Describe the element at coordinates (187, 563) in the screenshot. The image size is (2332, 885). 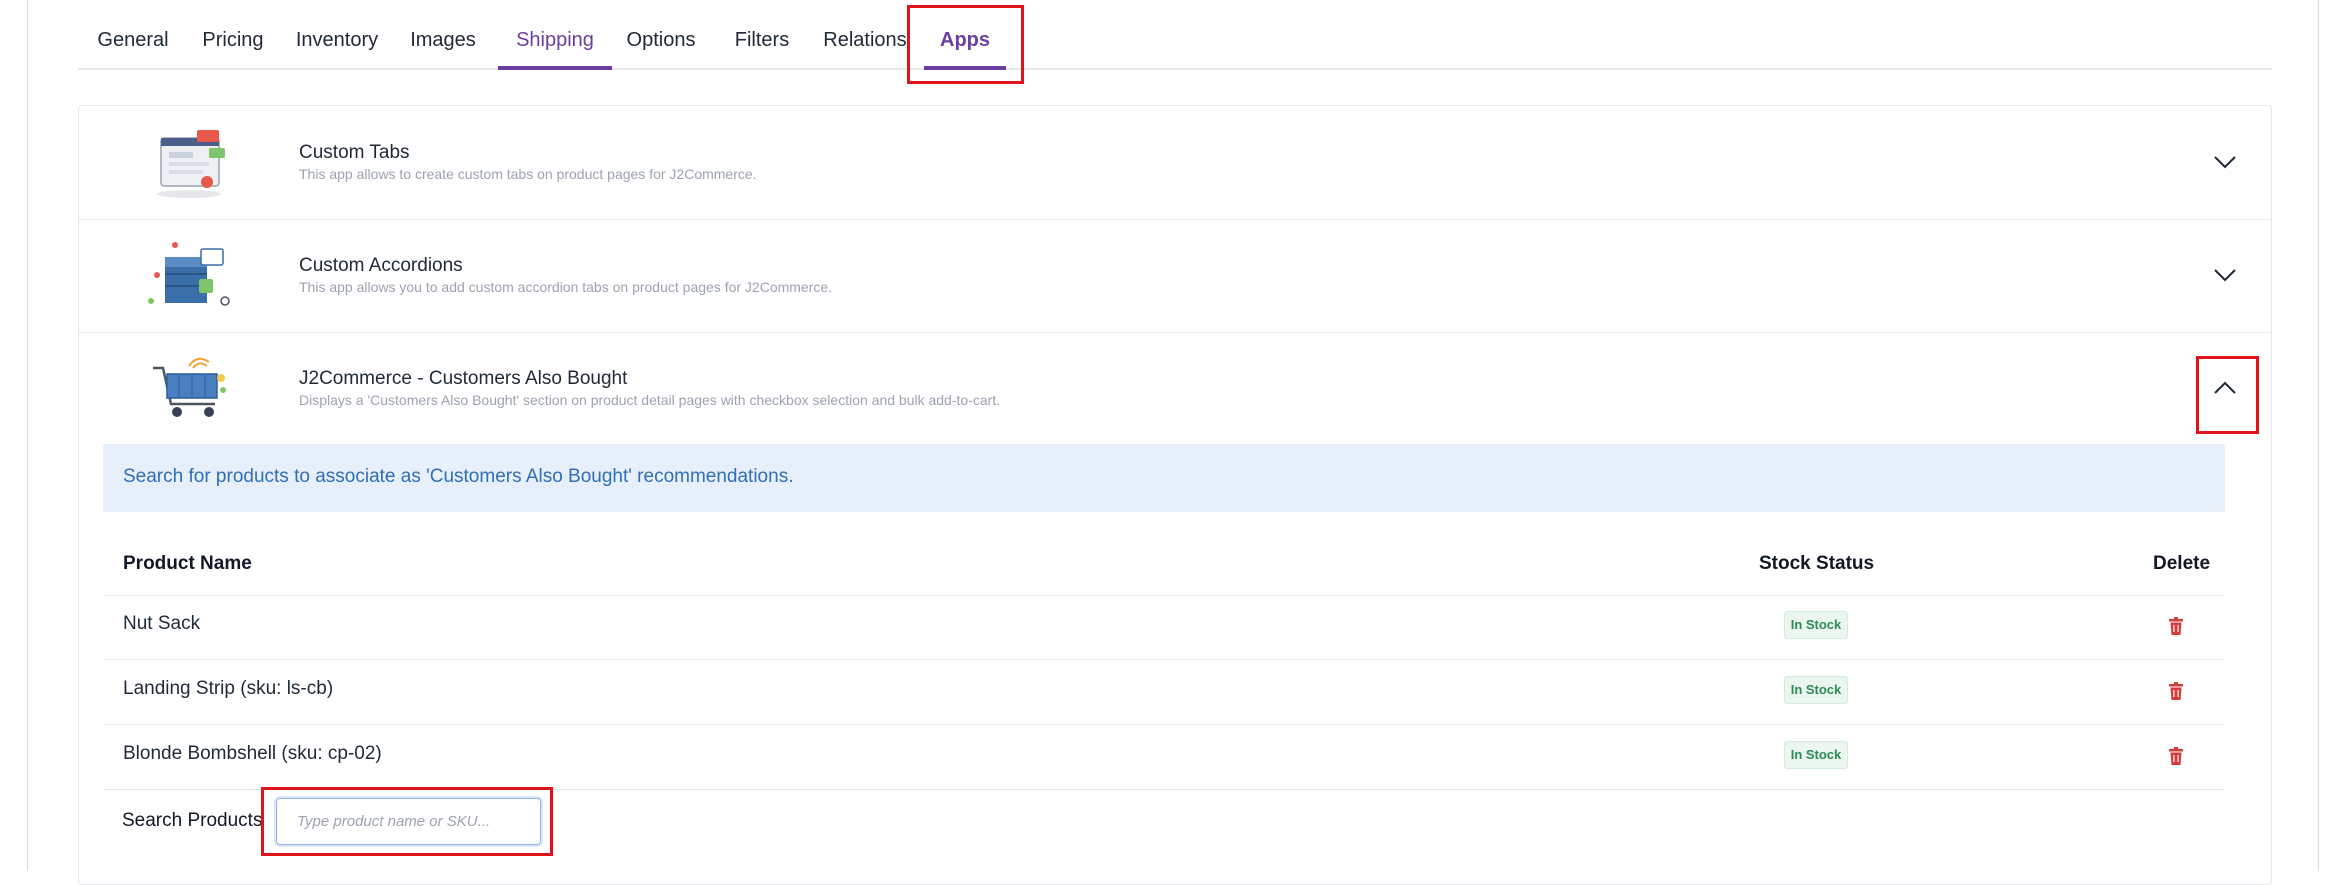
I see `header-product-name: Product Name` at that location.